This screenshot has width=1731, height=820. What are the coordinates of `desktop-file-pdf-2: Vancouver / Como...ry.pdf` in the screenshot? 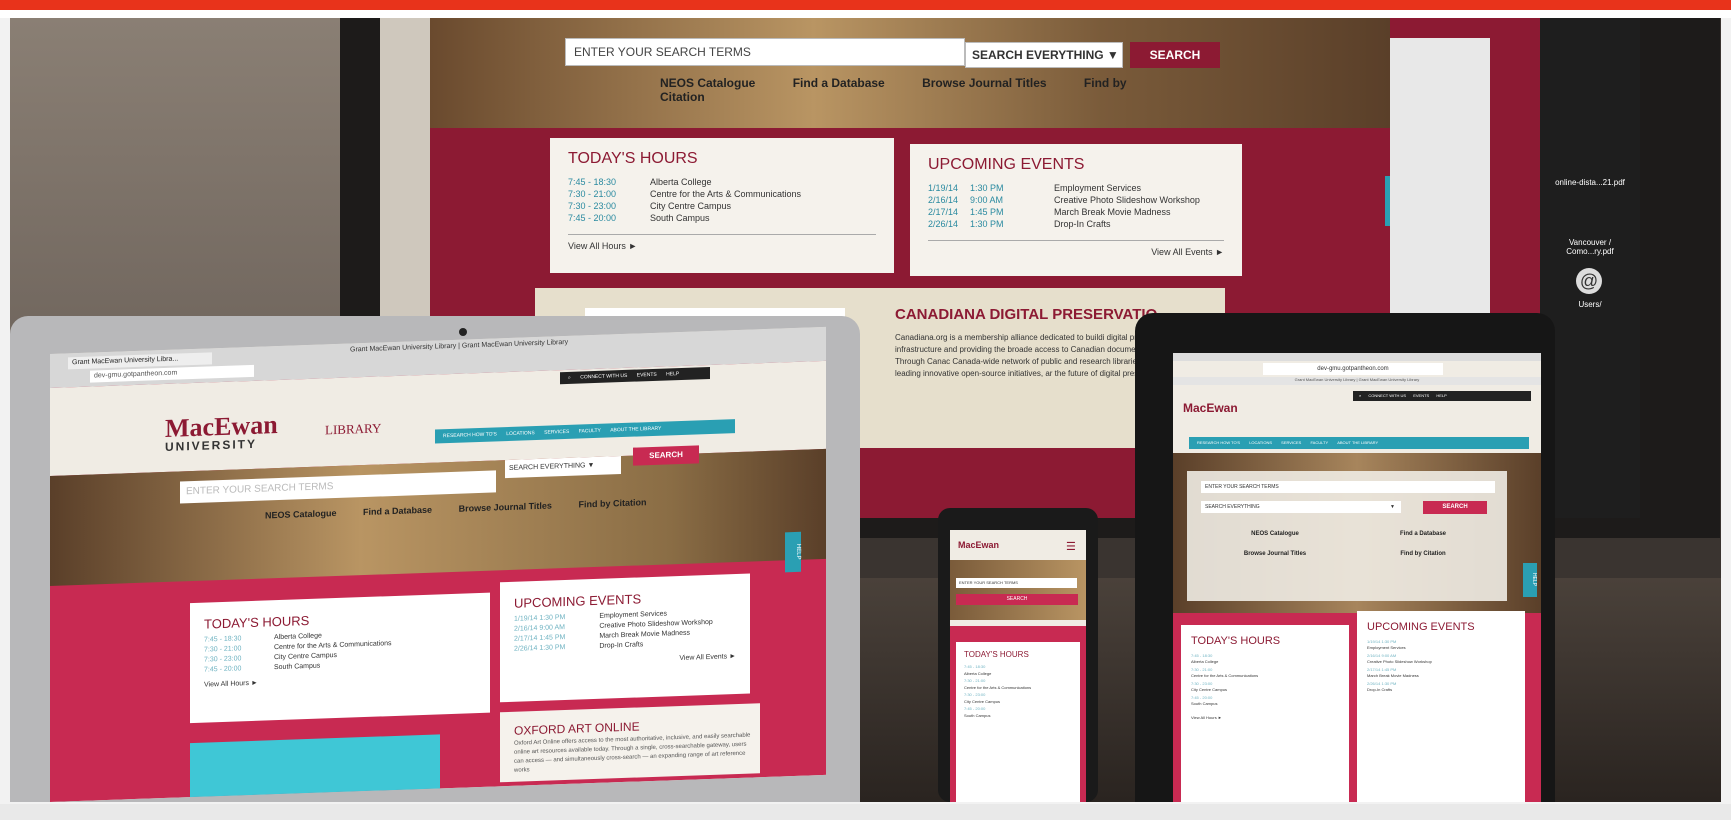 It's located at (1590, 247).